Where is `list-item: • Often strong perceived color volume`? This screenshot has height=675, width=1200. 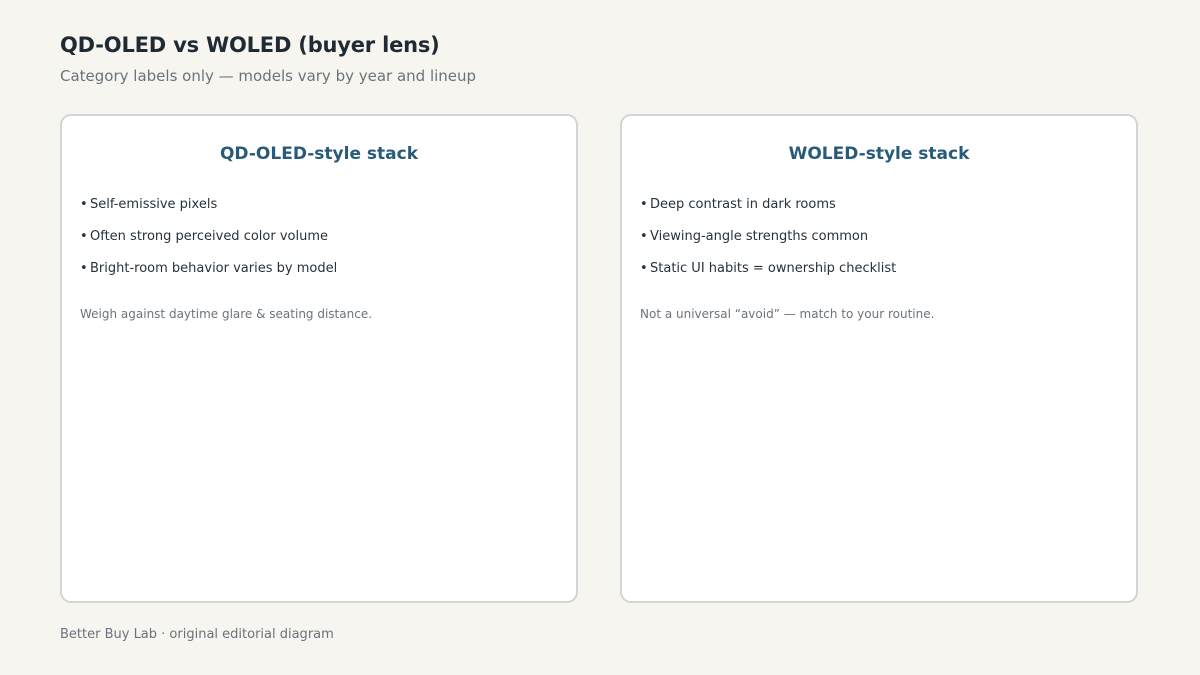
list-item: • Often strong perceived color volume is located at coordinates (319, 242).